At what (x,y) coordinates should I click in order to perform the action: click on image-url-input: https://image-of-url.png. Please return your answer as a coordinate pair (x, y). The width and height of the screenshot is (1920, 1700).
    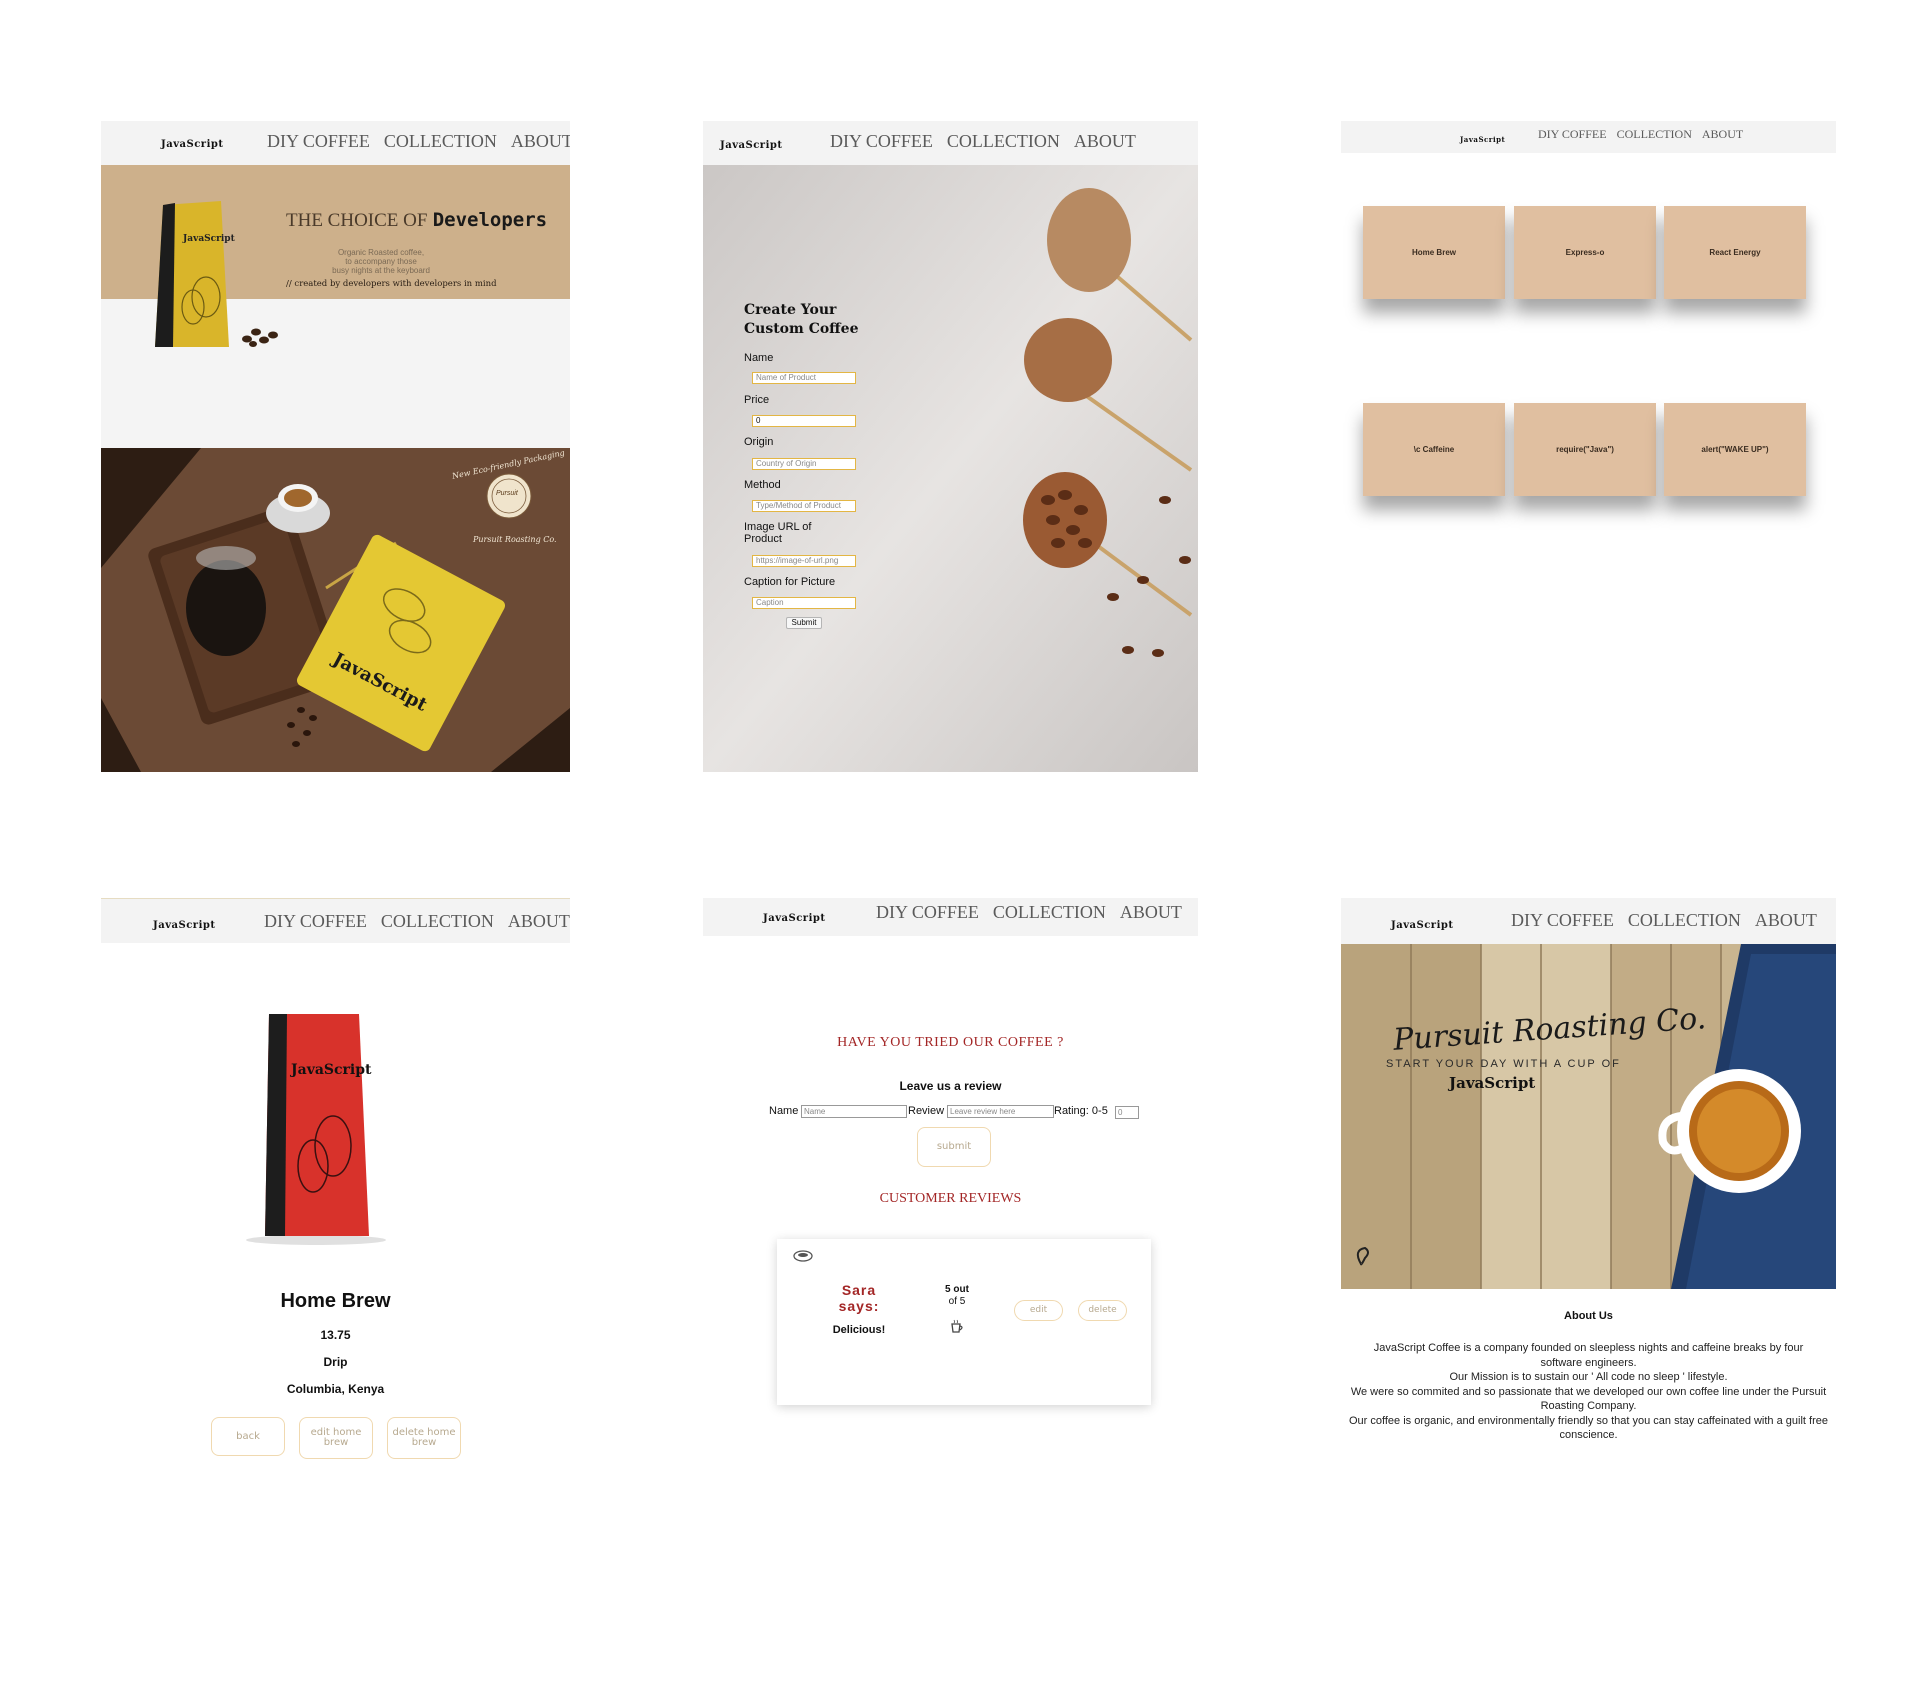
    Looking at the image, I should click on (804, 561).